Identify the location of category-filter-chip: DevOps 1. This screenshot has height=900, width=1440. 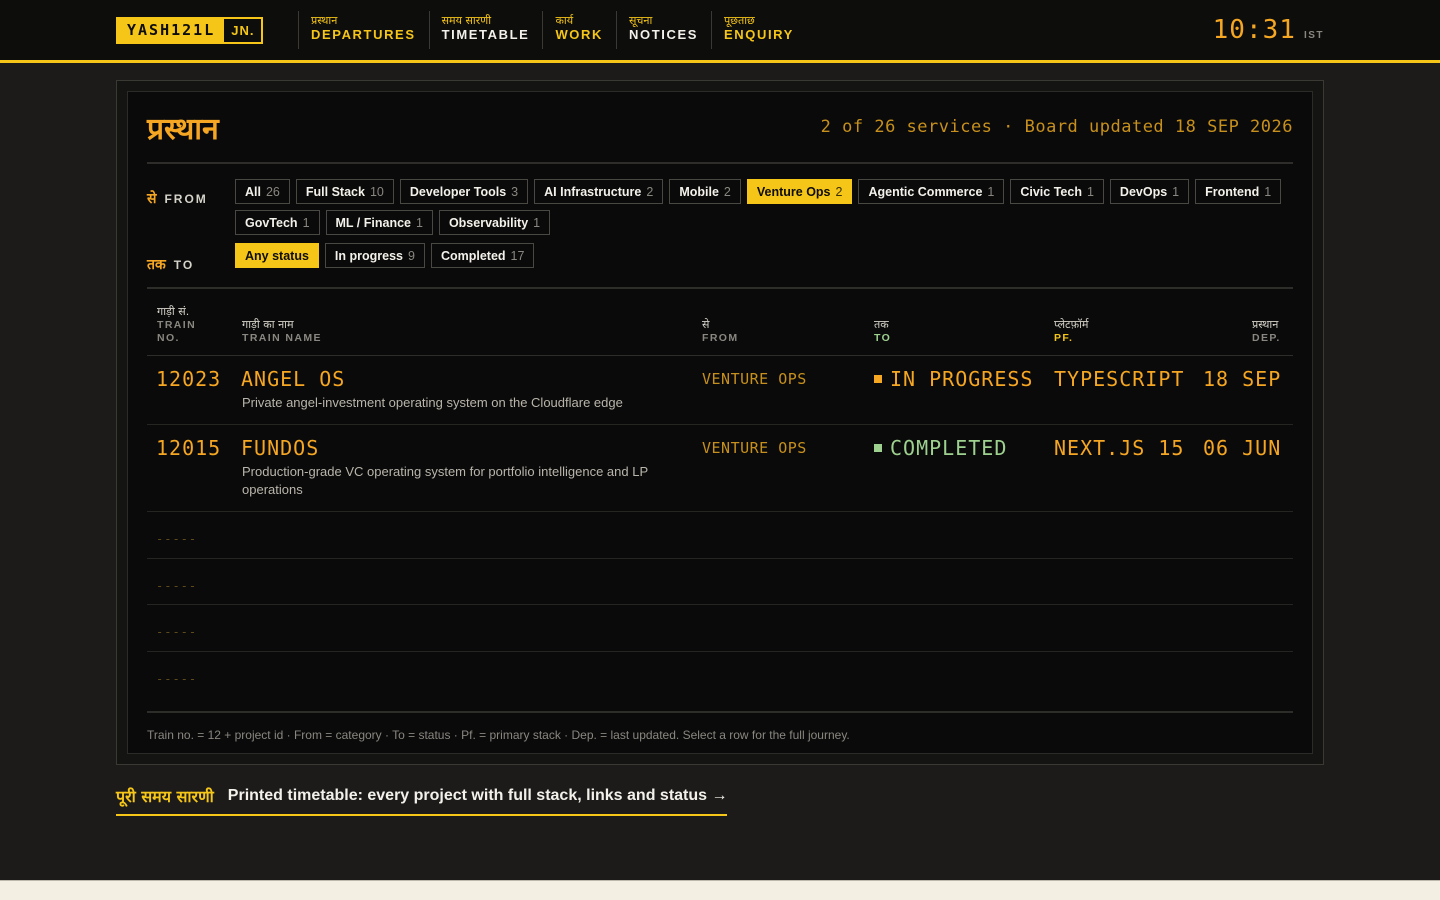
(1149, 191).